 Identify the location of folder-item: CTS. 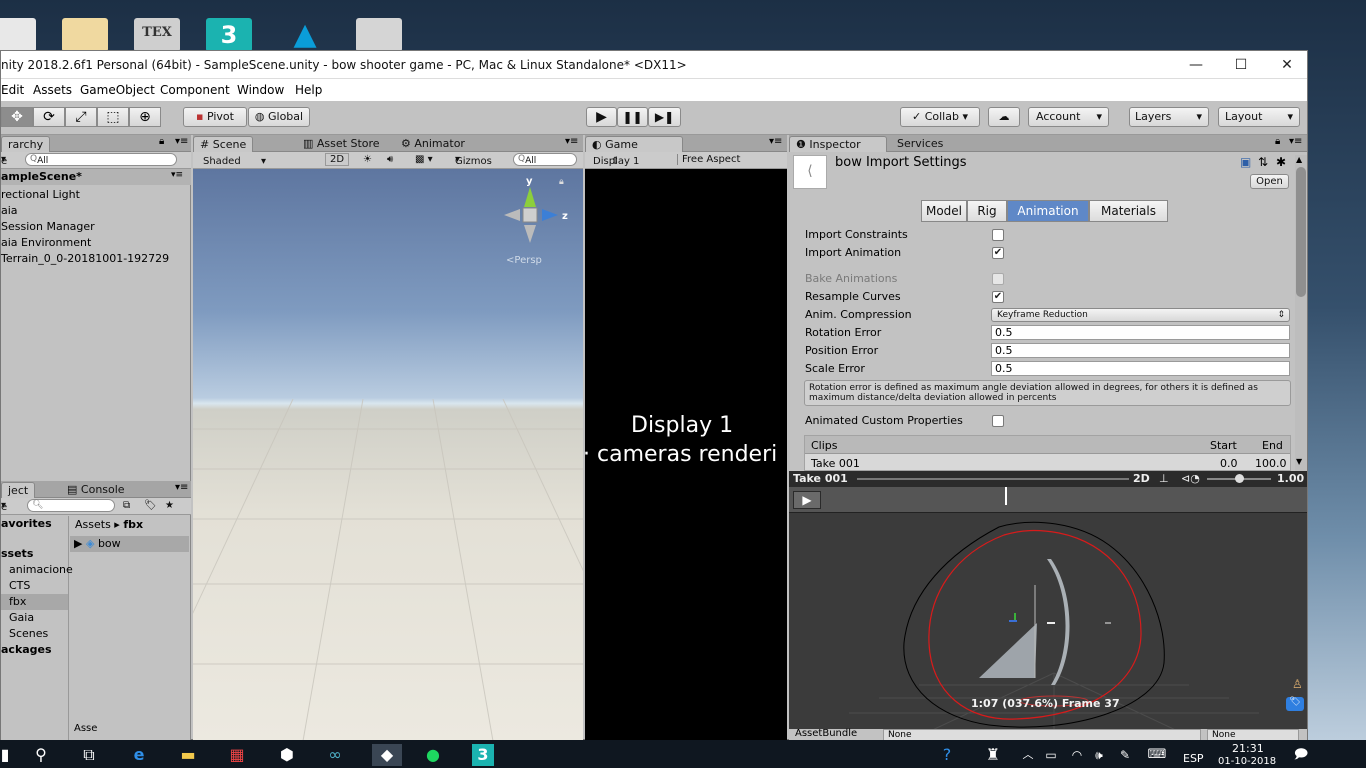
(34, 586).